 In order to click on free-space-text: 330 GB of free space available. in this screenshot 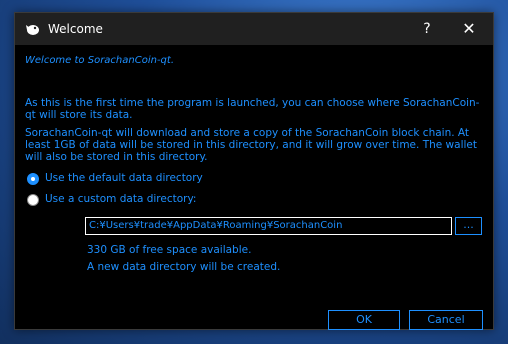, I will do `click(169, 250)`.